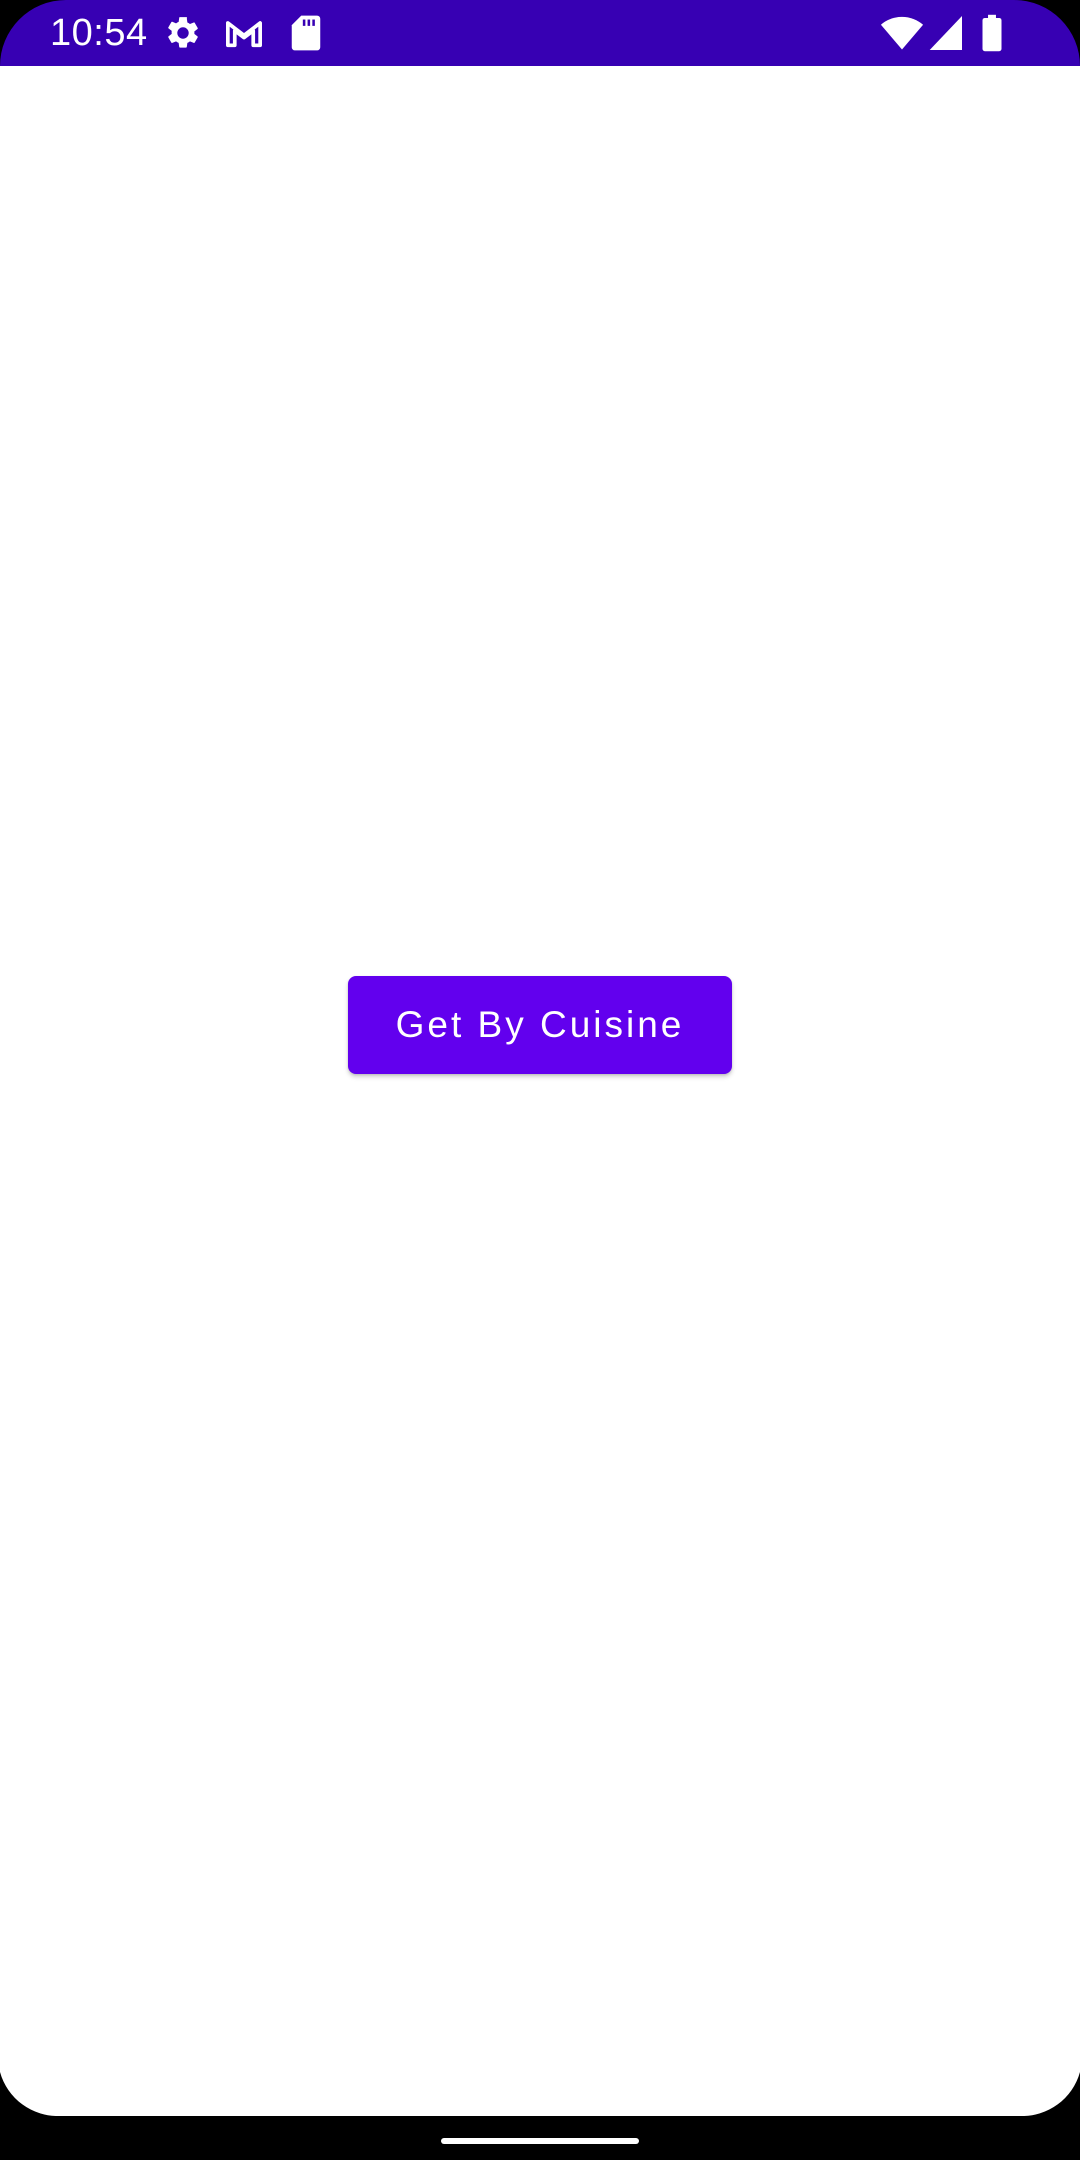 The height and width of the screenshot is (2160, 1080). What do you see at coordinates (540, 2094) in the screenshot?
I see `screen-corner-mask` at bounding box center [540, 2094].